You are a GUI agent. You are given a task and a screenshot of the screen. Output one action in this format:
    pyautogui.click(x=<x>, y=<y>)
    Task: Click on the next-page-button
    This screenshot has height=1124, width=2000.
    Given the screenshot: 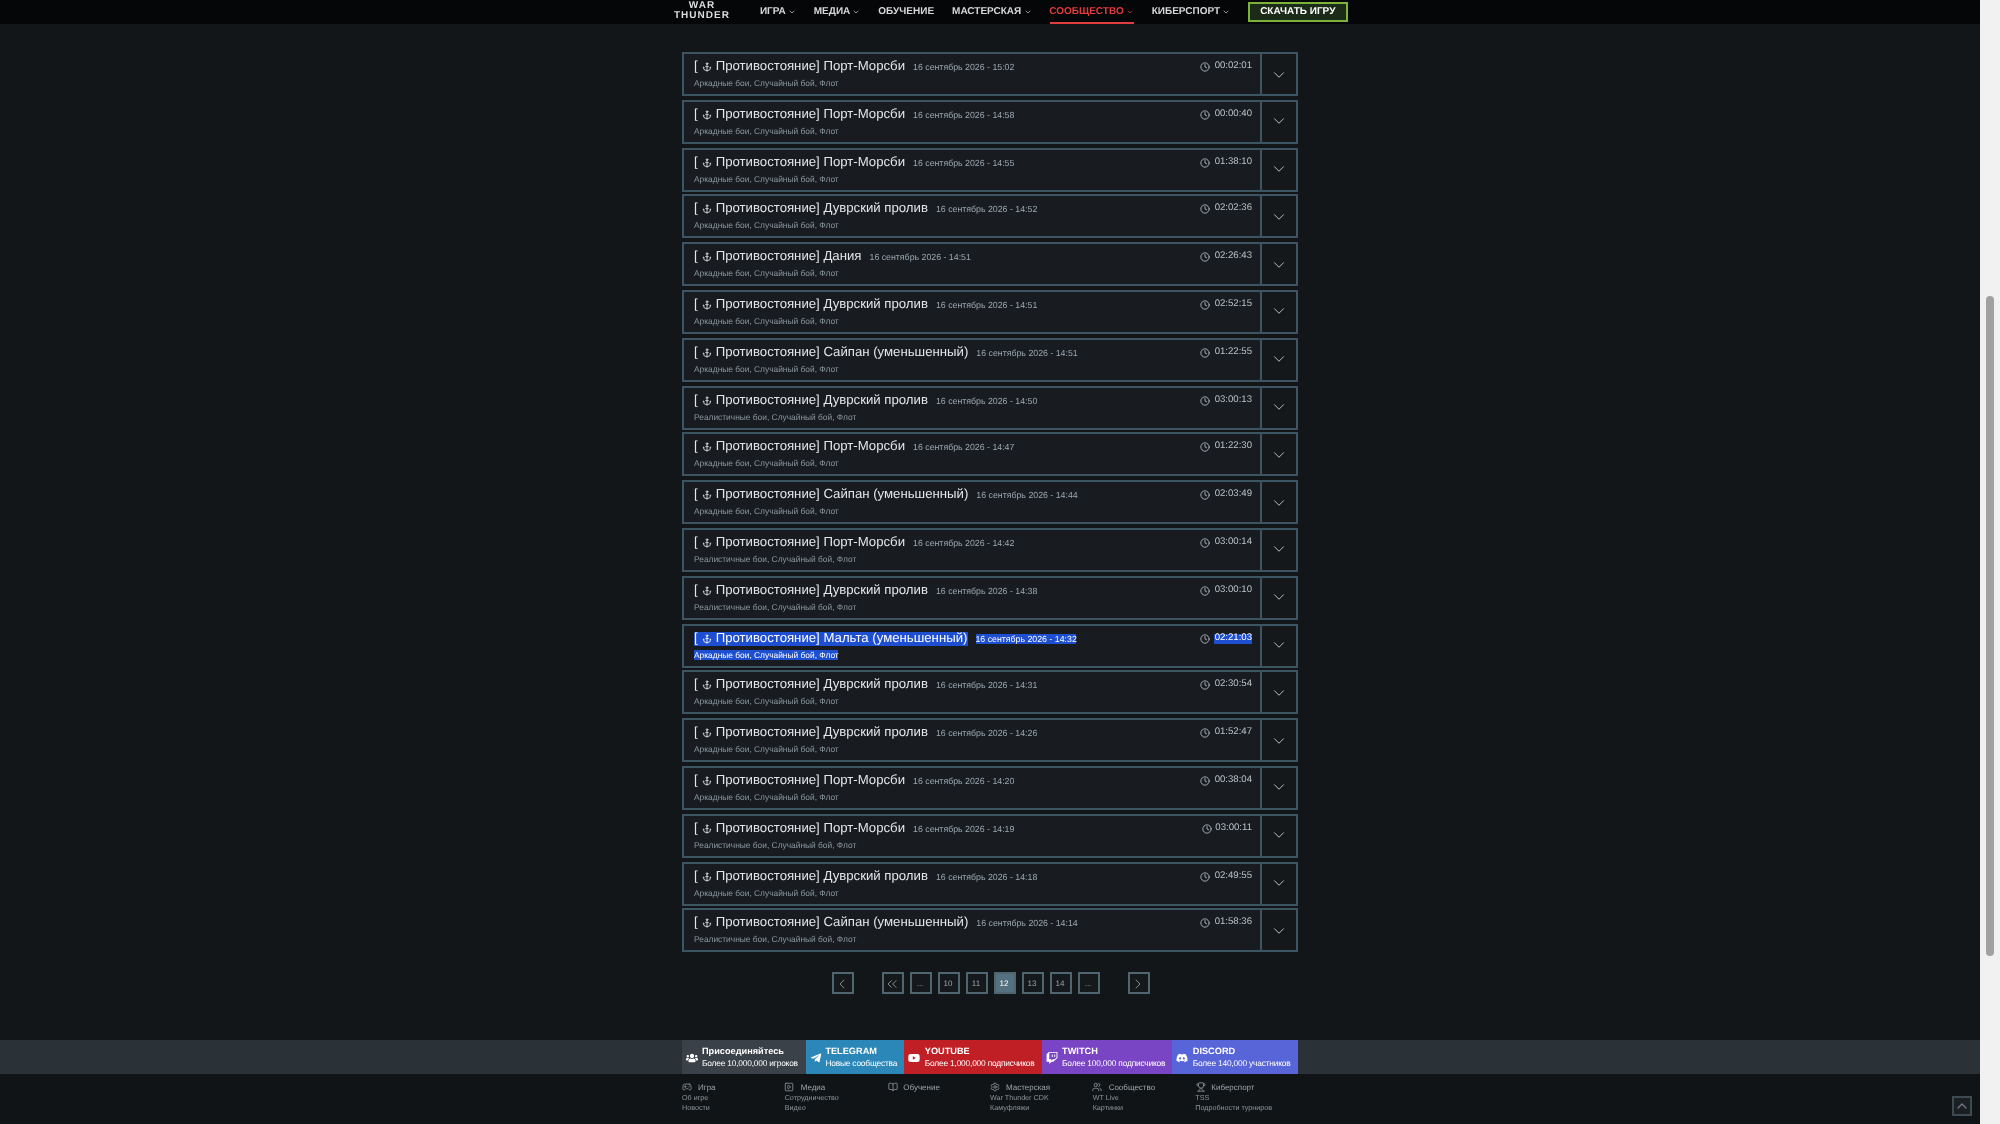 What is the action you would take?
    pyautogui.click(x=1138, y=983)
    